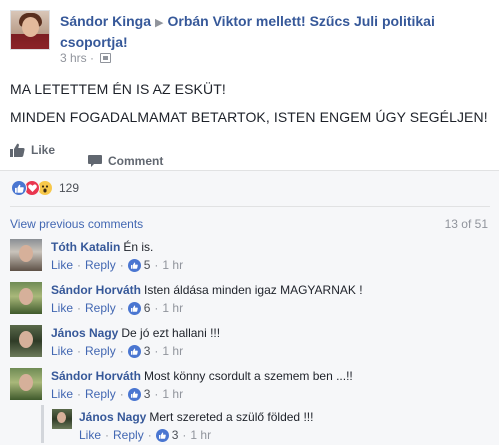 This screenshot has width=499, height=445. I want to click on like-button: Like, so click(32, 150).